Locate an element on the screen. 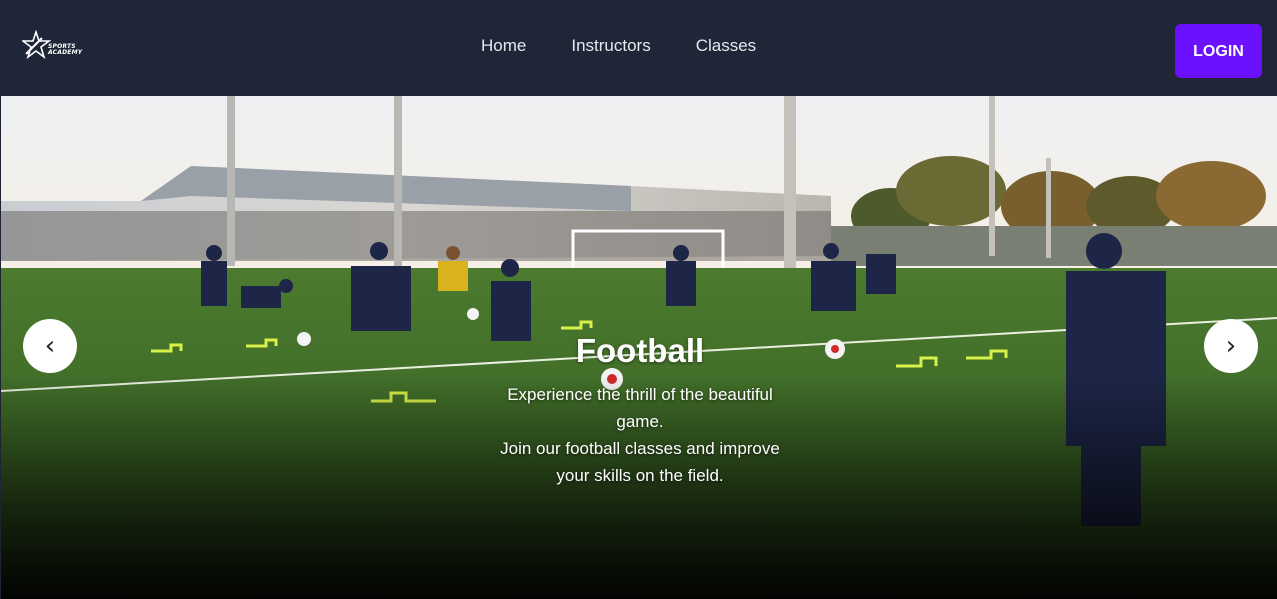 This screenshot has height=599, width=1277. main-nav: Home Instructors Classes is located at coordinates (618, 46).